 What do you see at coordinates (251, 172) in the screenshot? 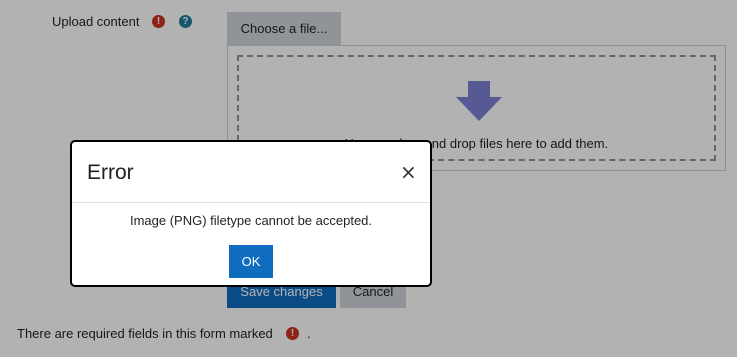
I see `dialog-header: Error ×` at bounding box center [251, 172].